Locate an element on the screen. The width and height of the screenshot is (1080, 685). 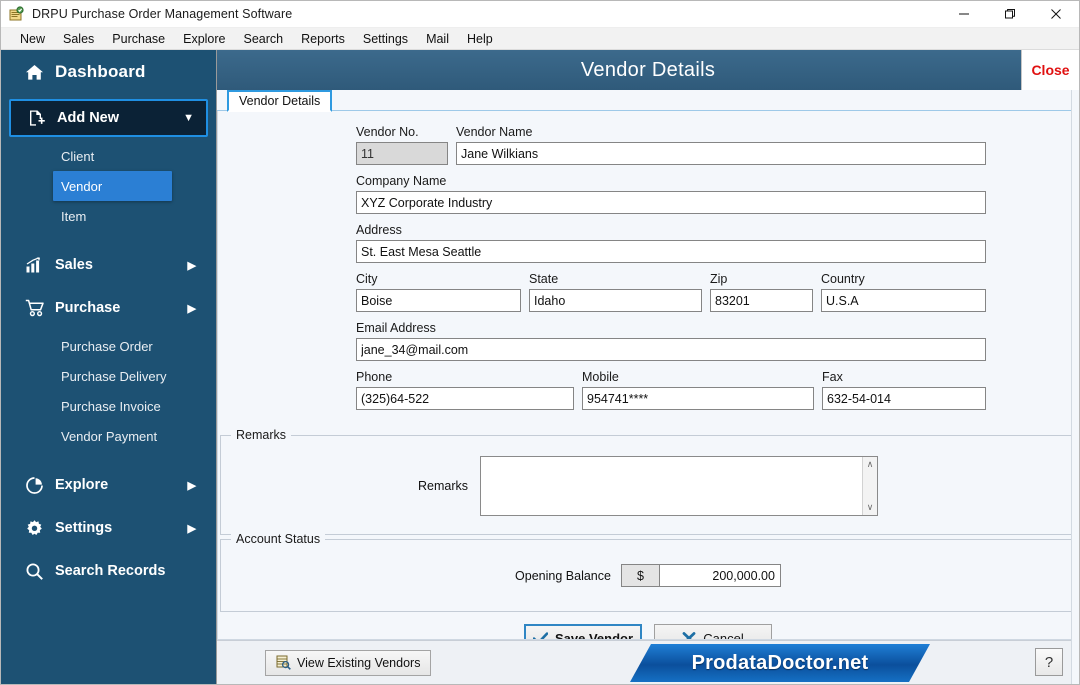
sidebar-item-label: Vendor is located at coordinates (82, 186).